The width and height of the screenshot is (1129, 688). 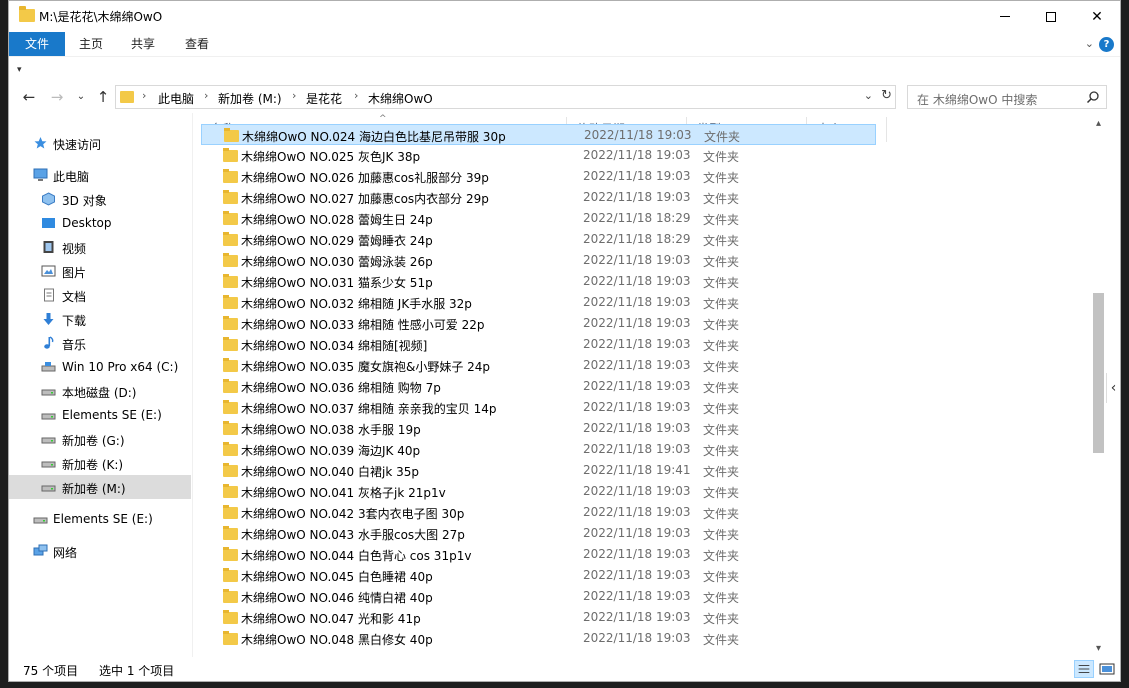 What do you see at coordinates (1113, 388) in the screenshot?
I see `collapse-panel-chevron-icon: ‹` at bounding box center [1113, 388].